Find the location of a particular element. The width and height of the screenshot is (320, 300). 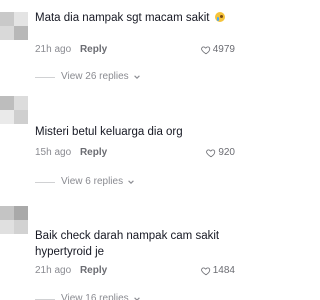

like-button: 920 is located at coordinates (220, 153).